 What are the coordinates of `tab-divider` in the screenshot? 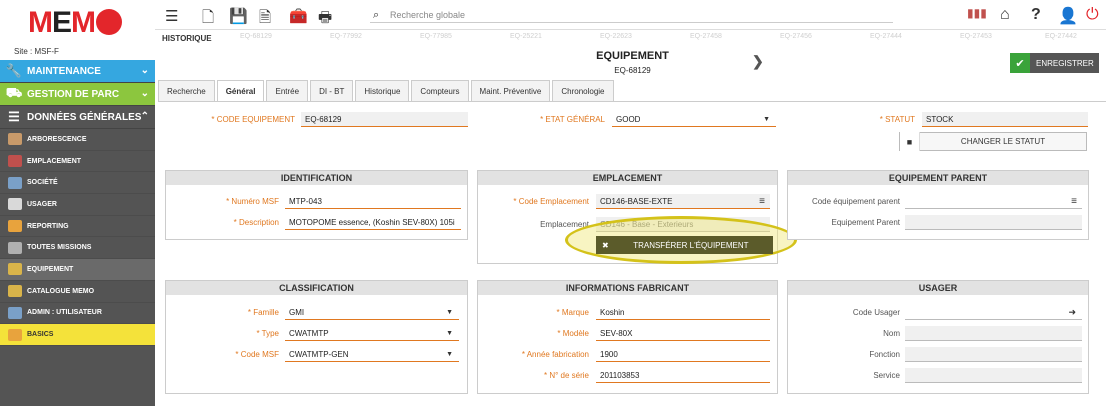 It's located at (632, 101).